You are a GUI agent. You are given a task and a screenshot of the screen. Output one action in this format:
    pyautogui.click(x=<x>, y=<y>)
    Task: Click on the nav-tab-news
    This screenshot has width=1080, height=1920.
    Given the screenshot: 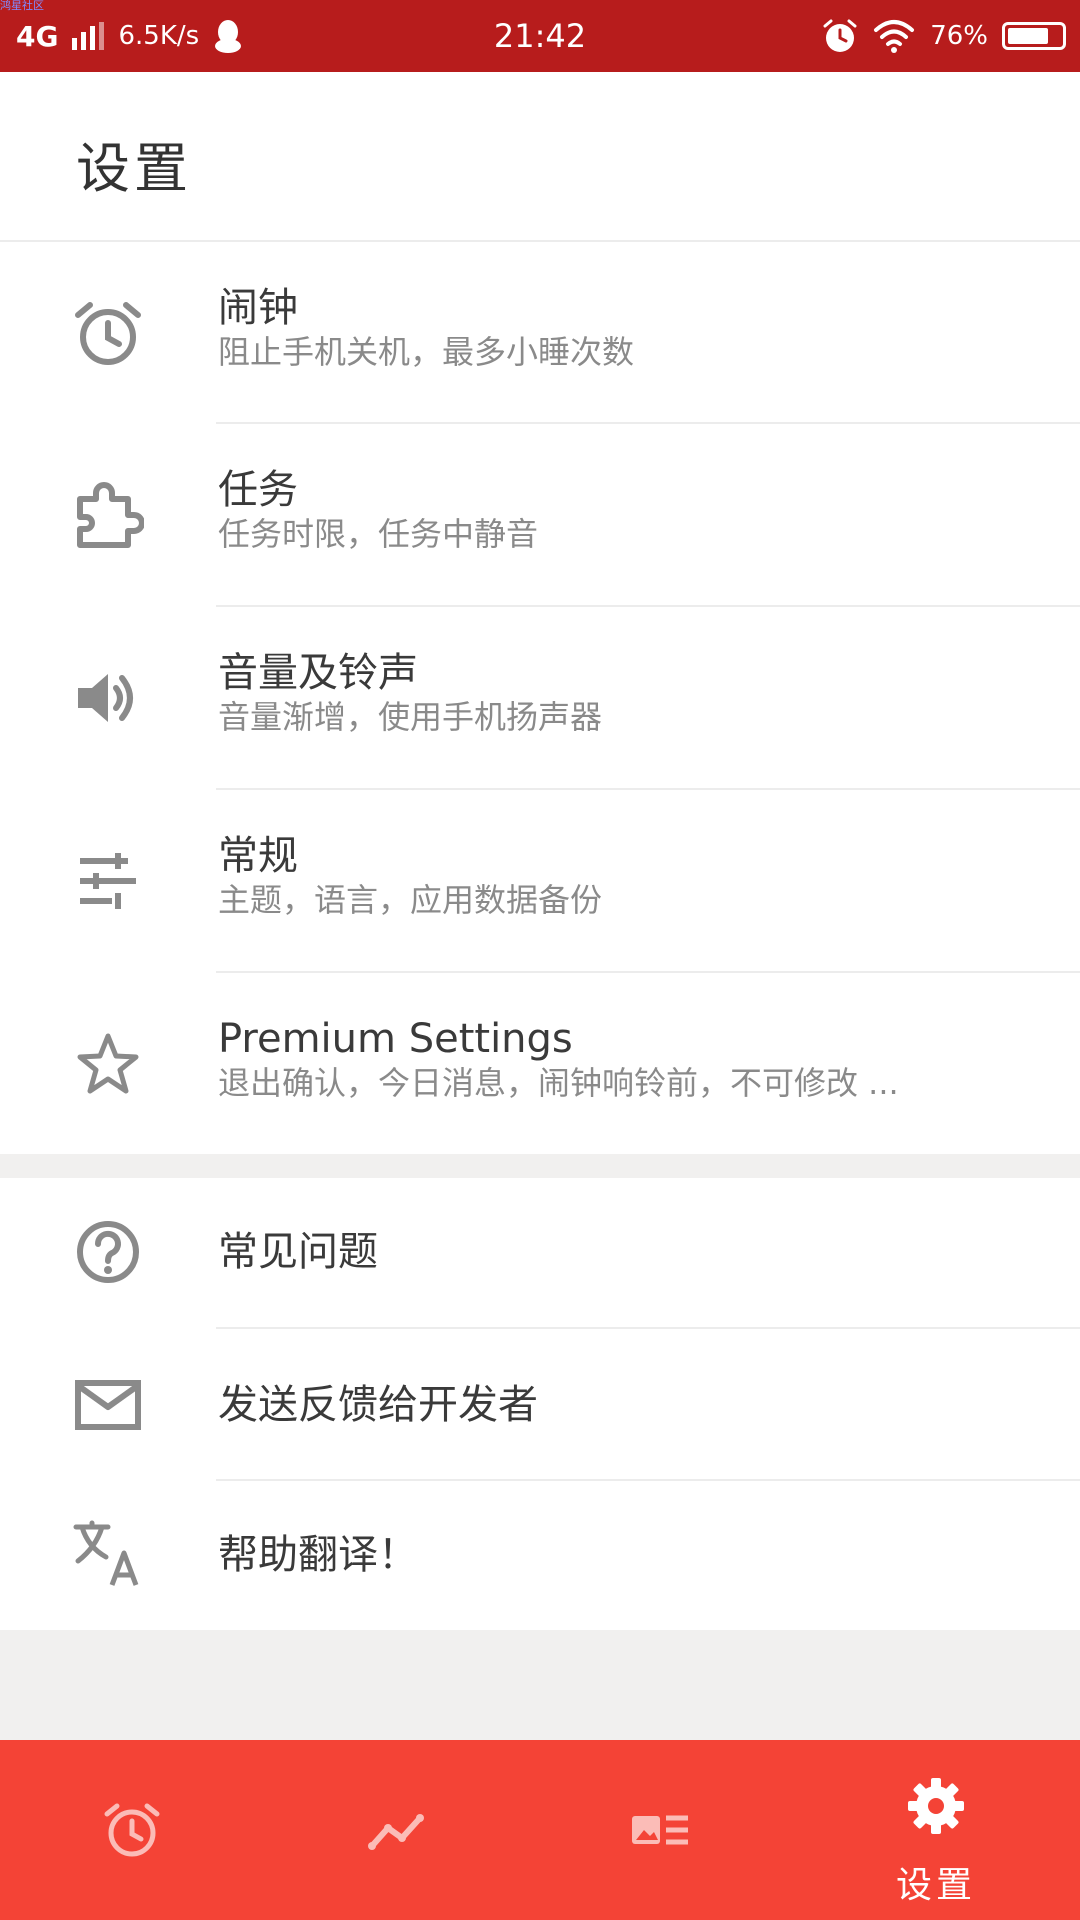 What is the action you would take?
    pyautogui.click(x=660, y=1830)
    